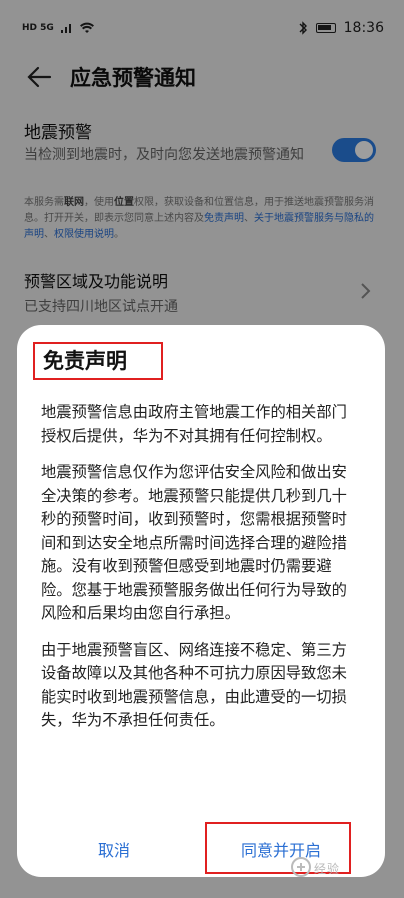  Describe the element at coordinates (327, 869) in the screenshot. I see `watermark-text: 经验` at that location.